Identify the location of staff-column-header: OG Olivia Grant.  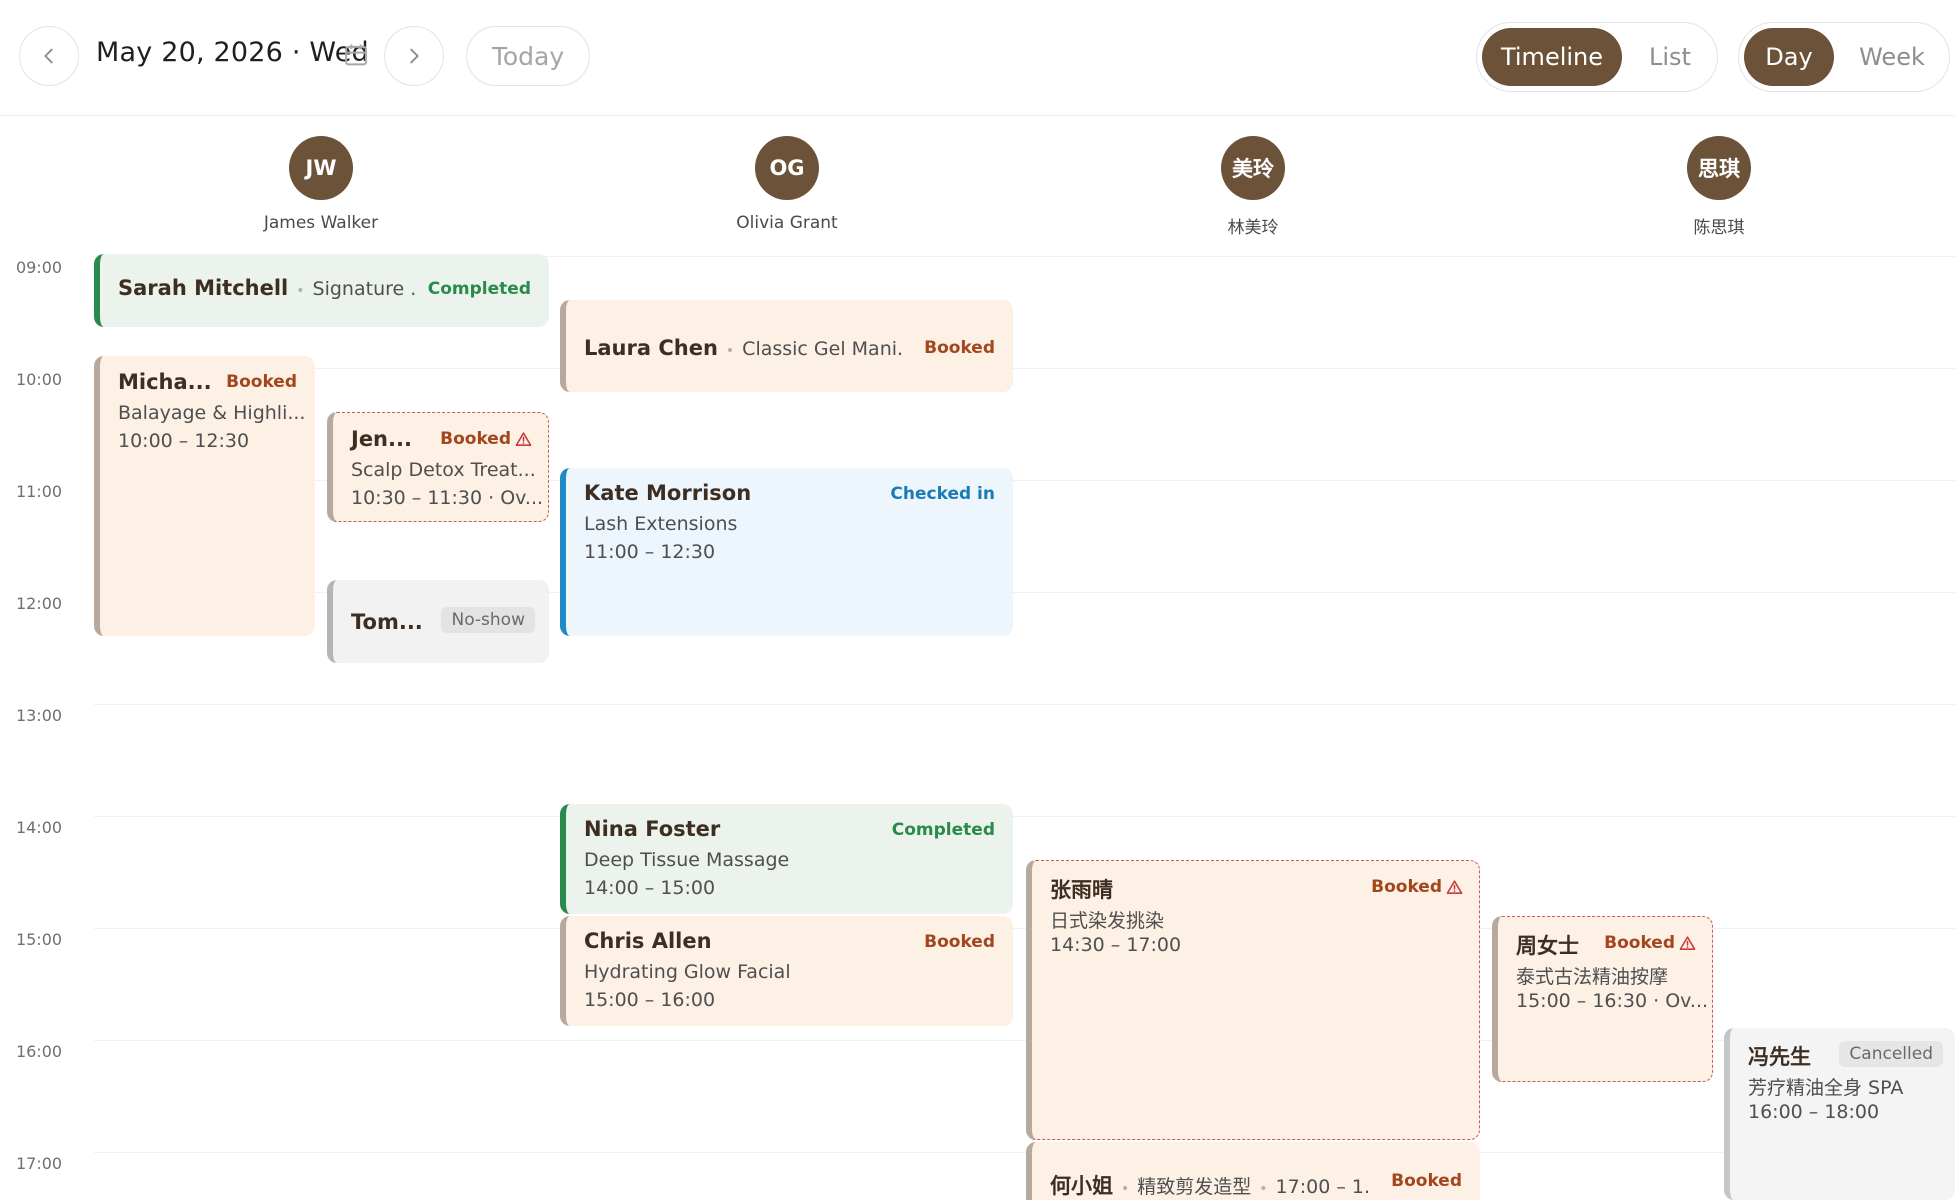
(787, 184).